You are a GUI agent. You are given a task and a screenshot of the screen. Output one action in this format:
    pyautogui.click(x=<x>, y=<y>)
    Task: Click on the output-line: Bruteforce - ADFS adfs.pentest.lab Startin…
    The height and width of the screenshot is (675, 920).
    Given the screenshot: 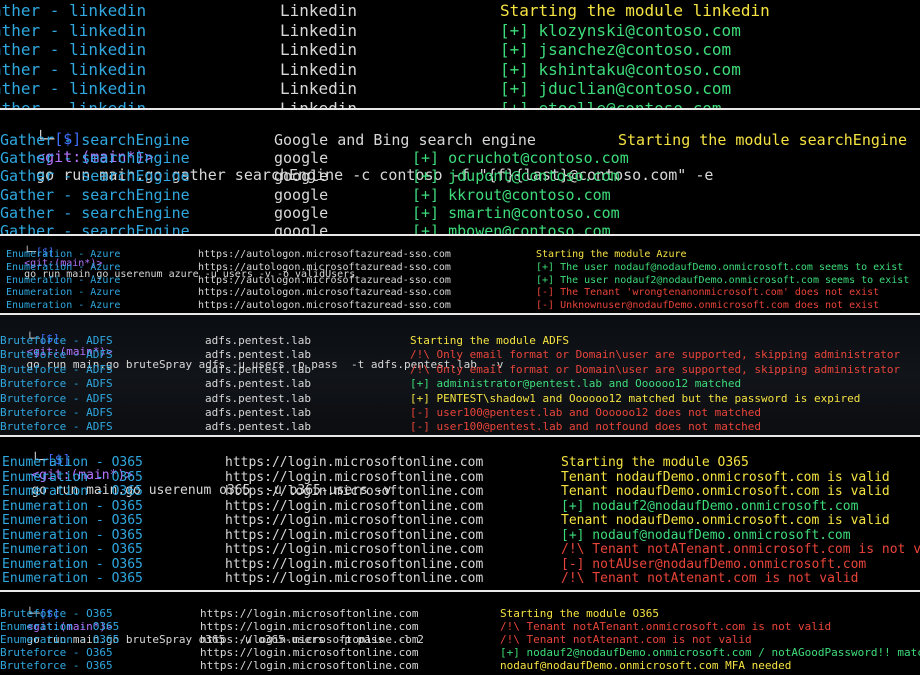 What is the action you would take?
    pyautogui.click(x=460, y=341)
    